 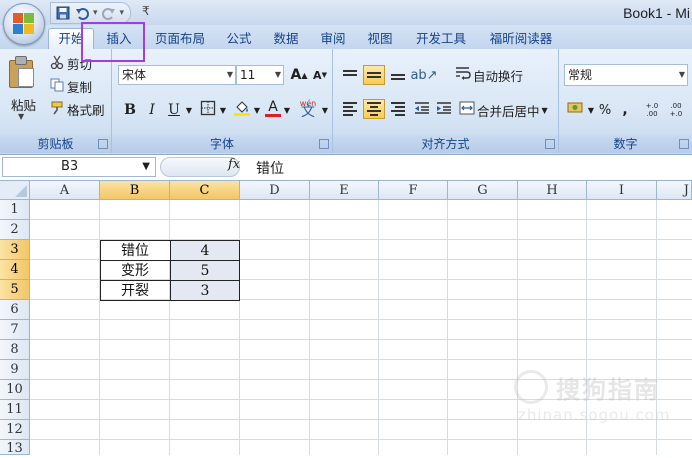 What do you see at coordinates (350, 75) in the screenshot?
I see `align-top-button` at bounding box center [350, 75].